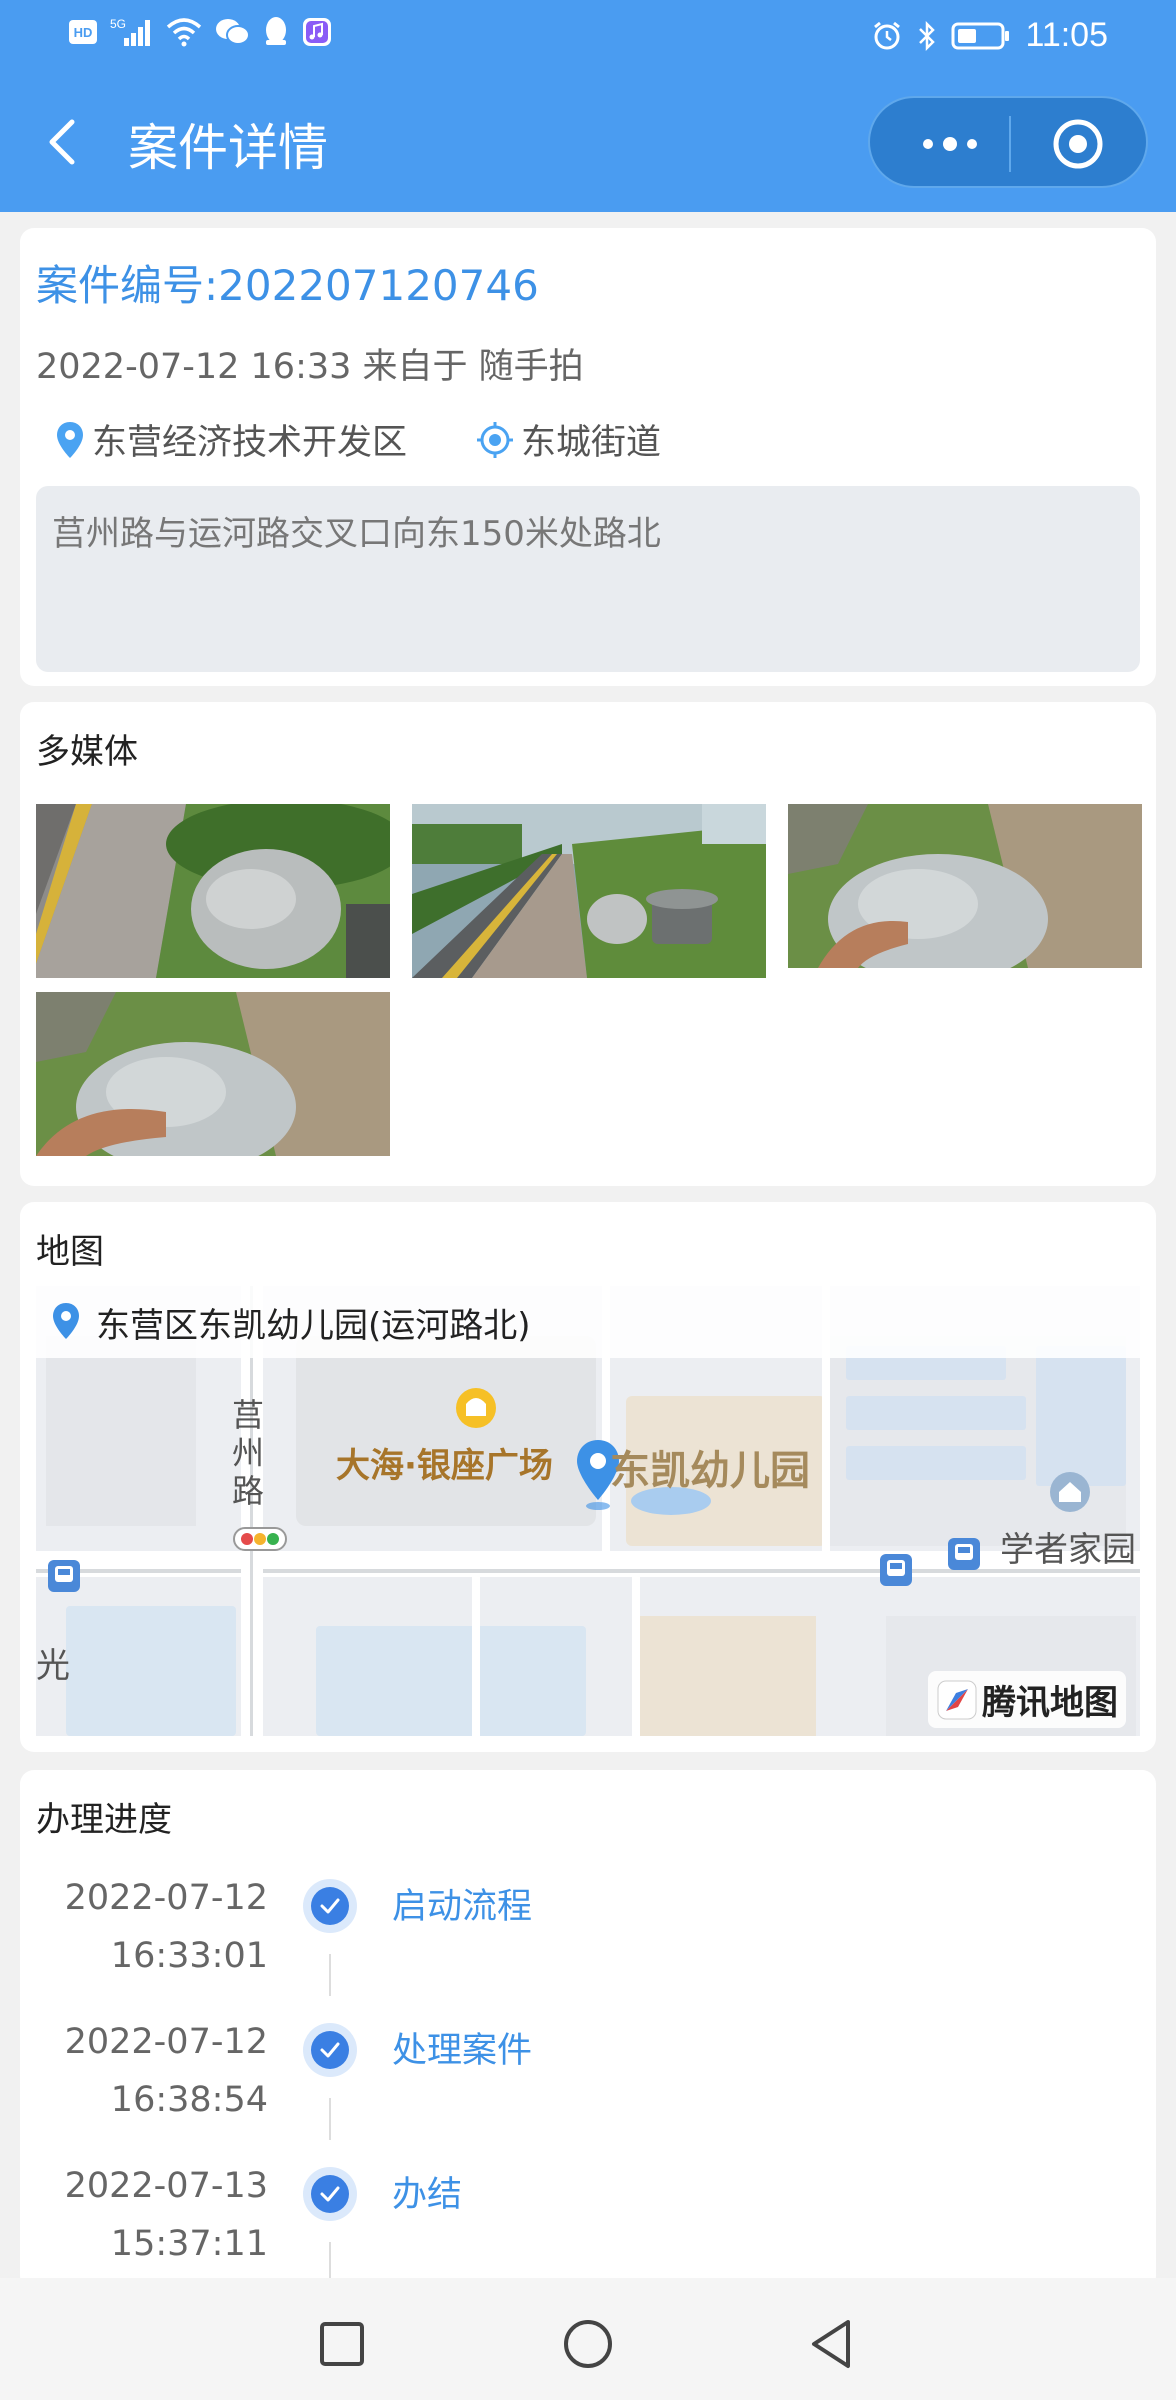 Image resolution: width=1176 pixels, height=2400 pixels. What do you see at coordinates (184, 32) in the screenshot?
I see `wifi-icon` at bounding box center [184, 32].